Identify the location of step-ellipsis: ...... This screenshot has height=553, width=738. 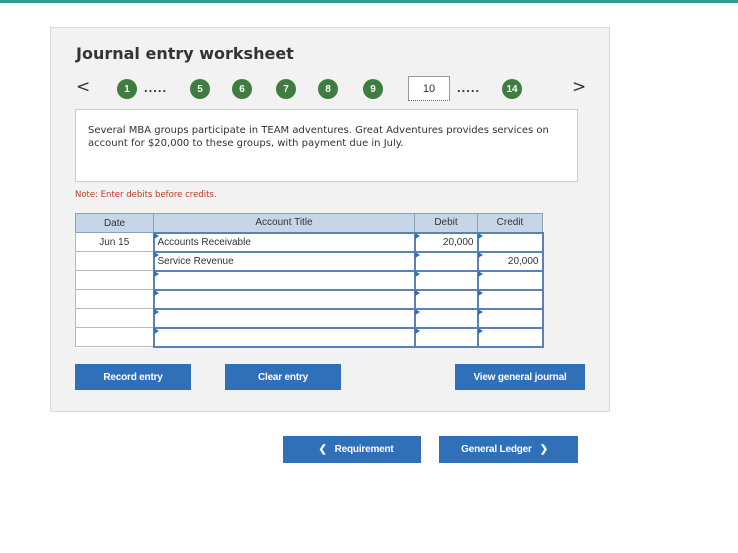
(156, 87).